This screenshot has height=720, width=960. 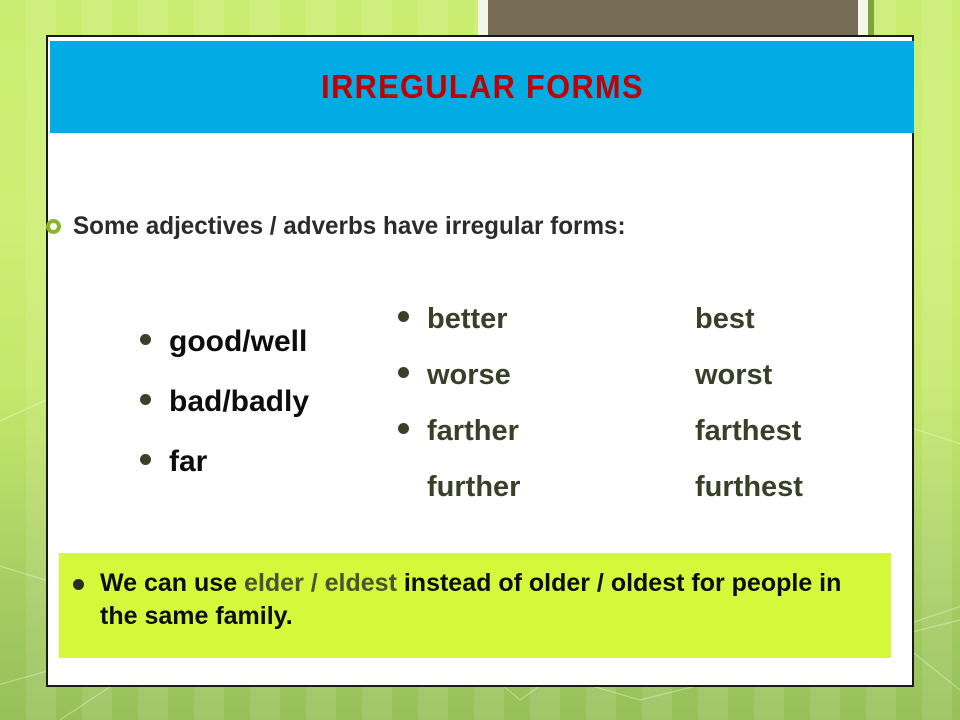 What do you see at coordinates (518, 325) in the screenshot?
I see `list-item: better` at bounding box center [518, 325].